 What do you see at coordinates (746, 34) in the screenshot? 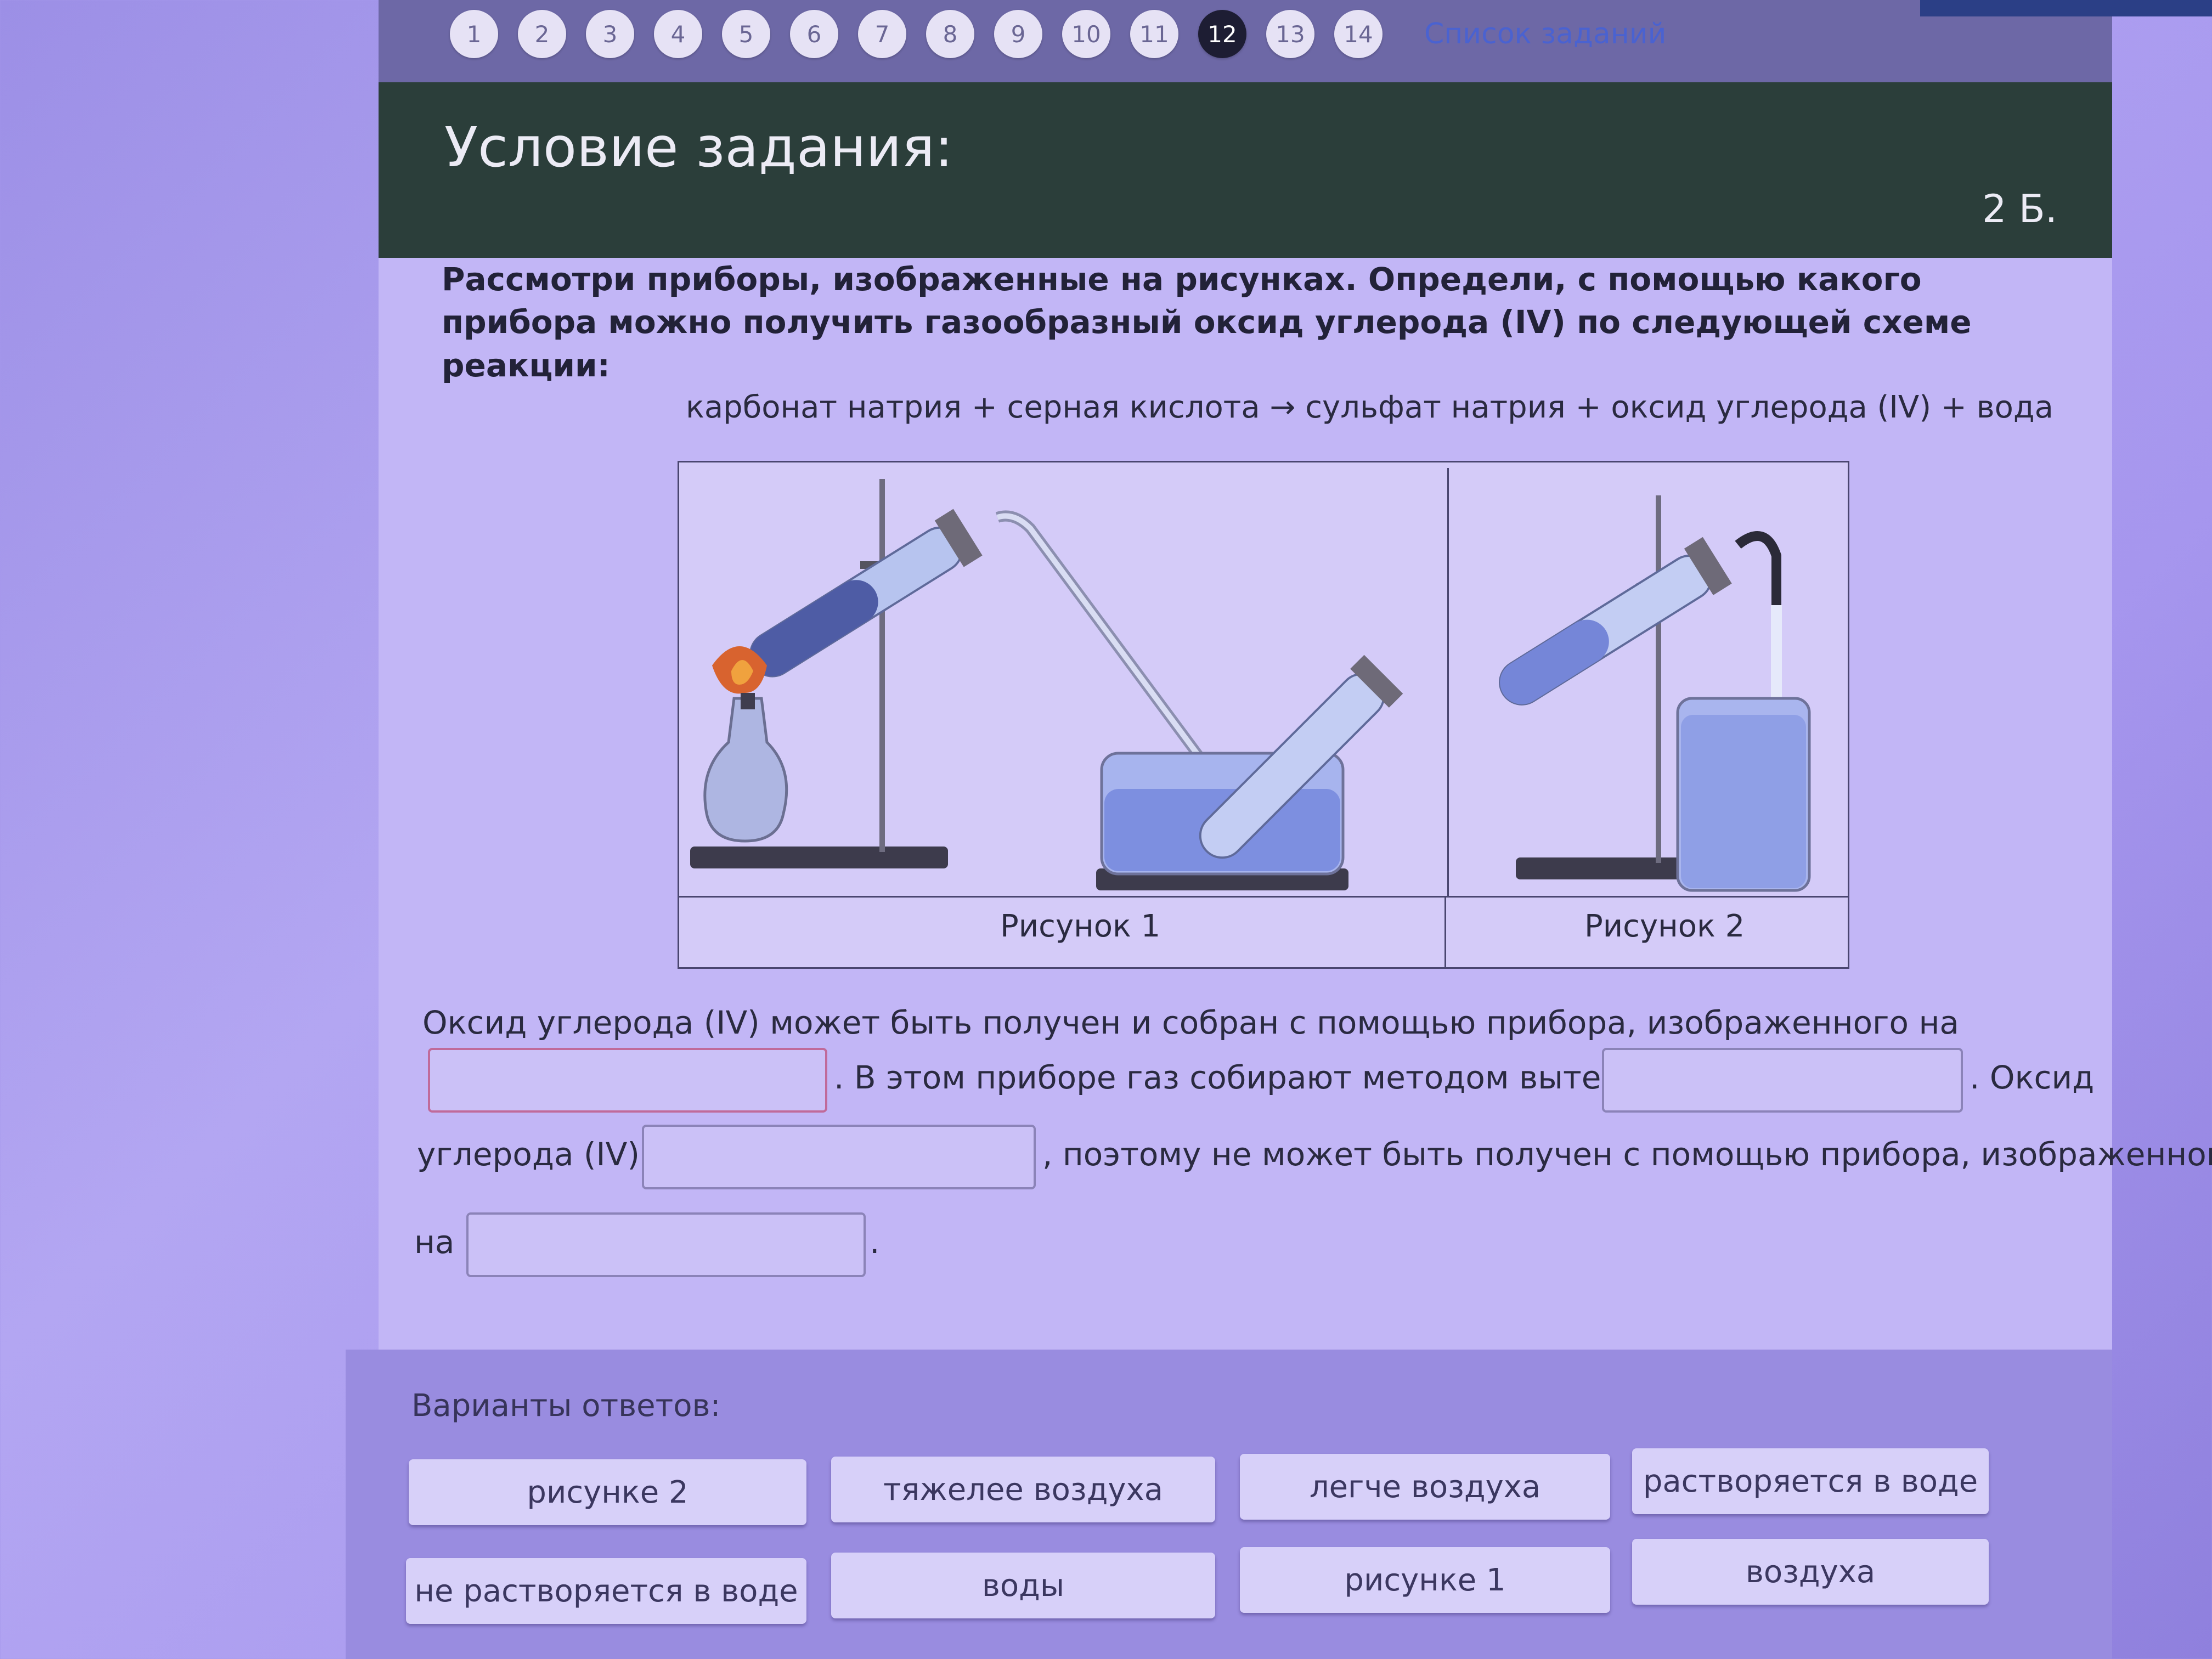
I see `nav-task-5: 5` at bounding box center [746, 34].